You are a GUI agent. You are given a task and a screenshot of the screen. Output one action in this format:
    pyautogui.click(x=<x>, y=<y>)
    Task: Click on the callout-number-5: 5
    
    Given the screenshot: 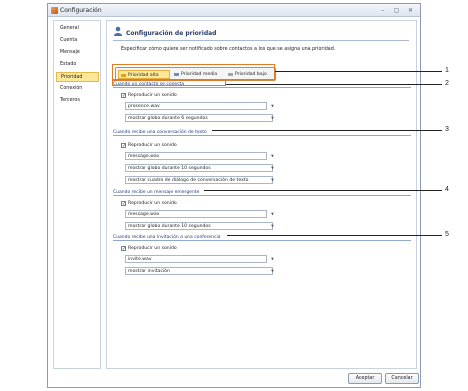 What is the action you would take?
    pyautogui.click(x=447, y=234)
    